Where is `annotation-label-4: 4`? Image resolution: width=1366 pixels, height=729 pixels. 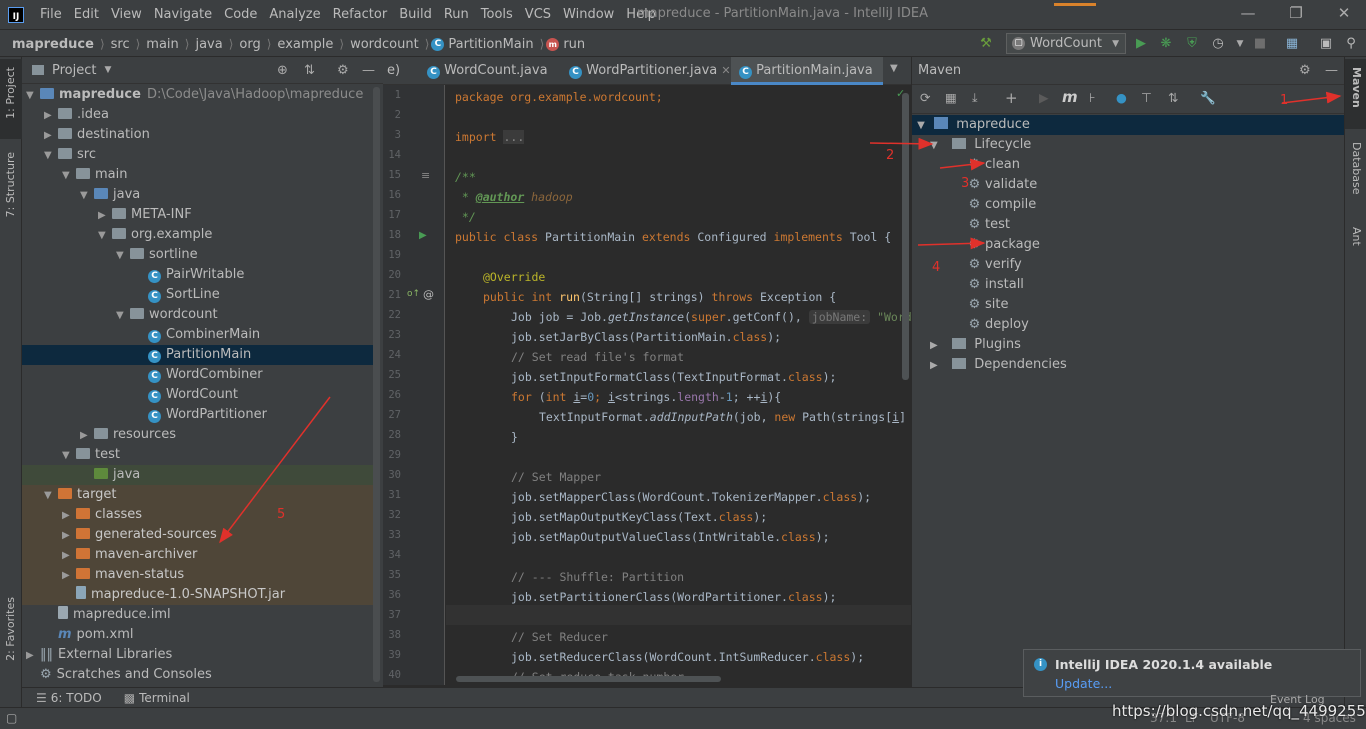 annotation-label-4: 4 is located at coordinates (936, 267).